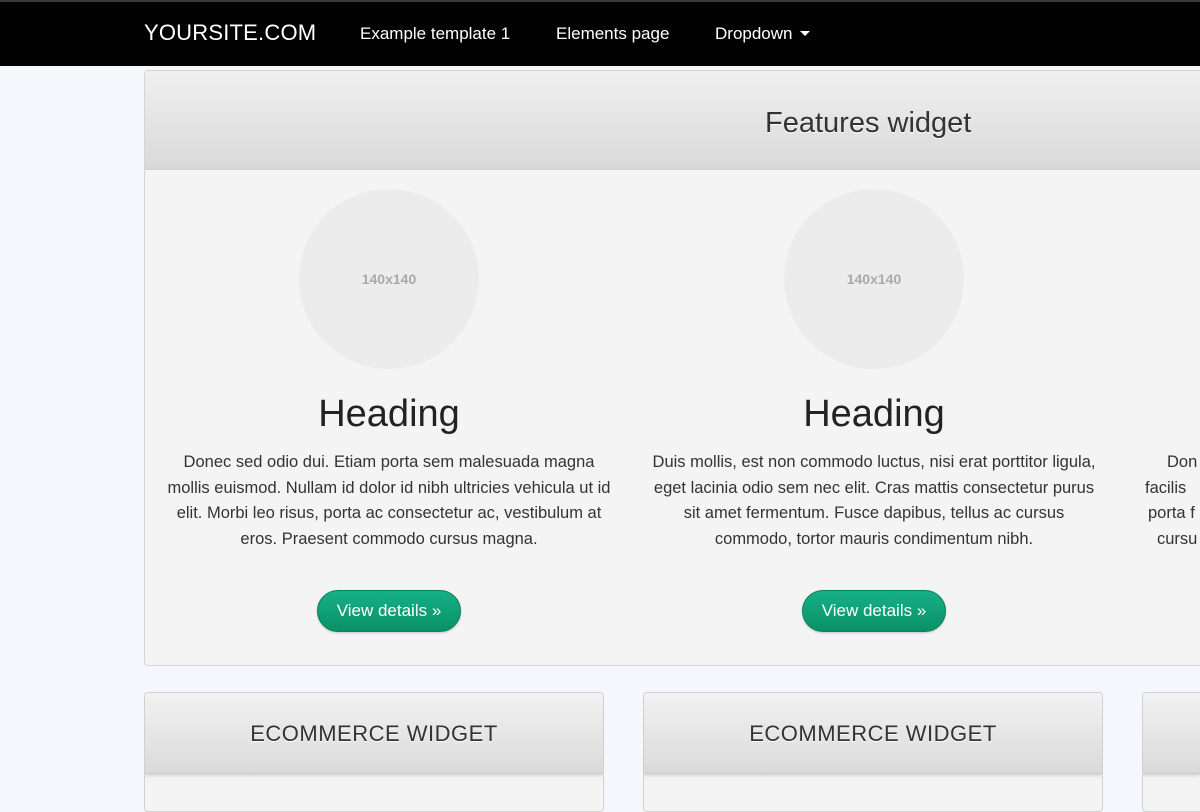 The image size is (1200, 812). I want to click on feature-description-clipped: Don facilis porta f cursu, so click(1172, 501).